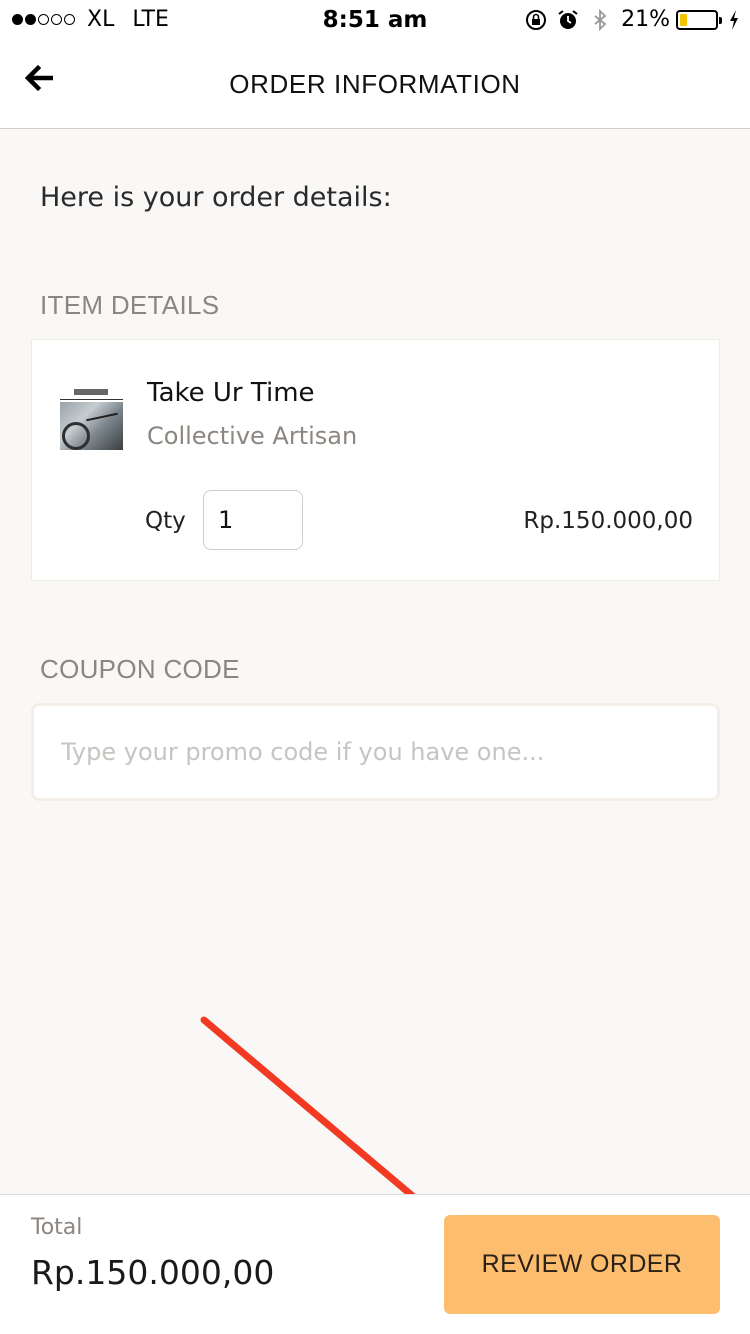 Image resolution: width=750 pixels, height=1334 pixels. Describe the element at coordinates (216, 197) in the screenshot. I see `intro-text: Here is your order details:` at that location.